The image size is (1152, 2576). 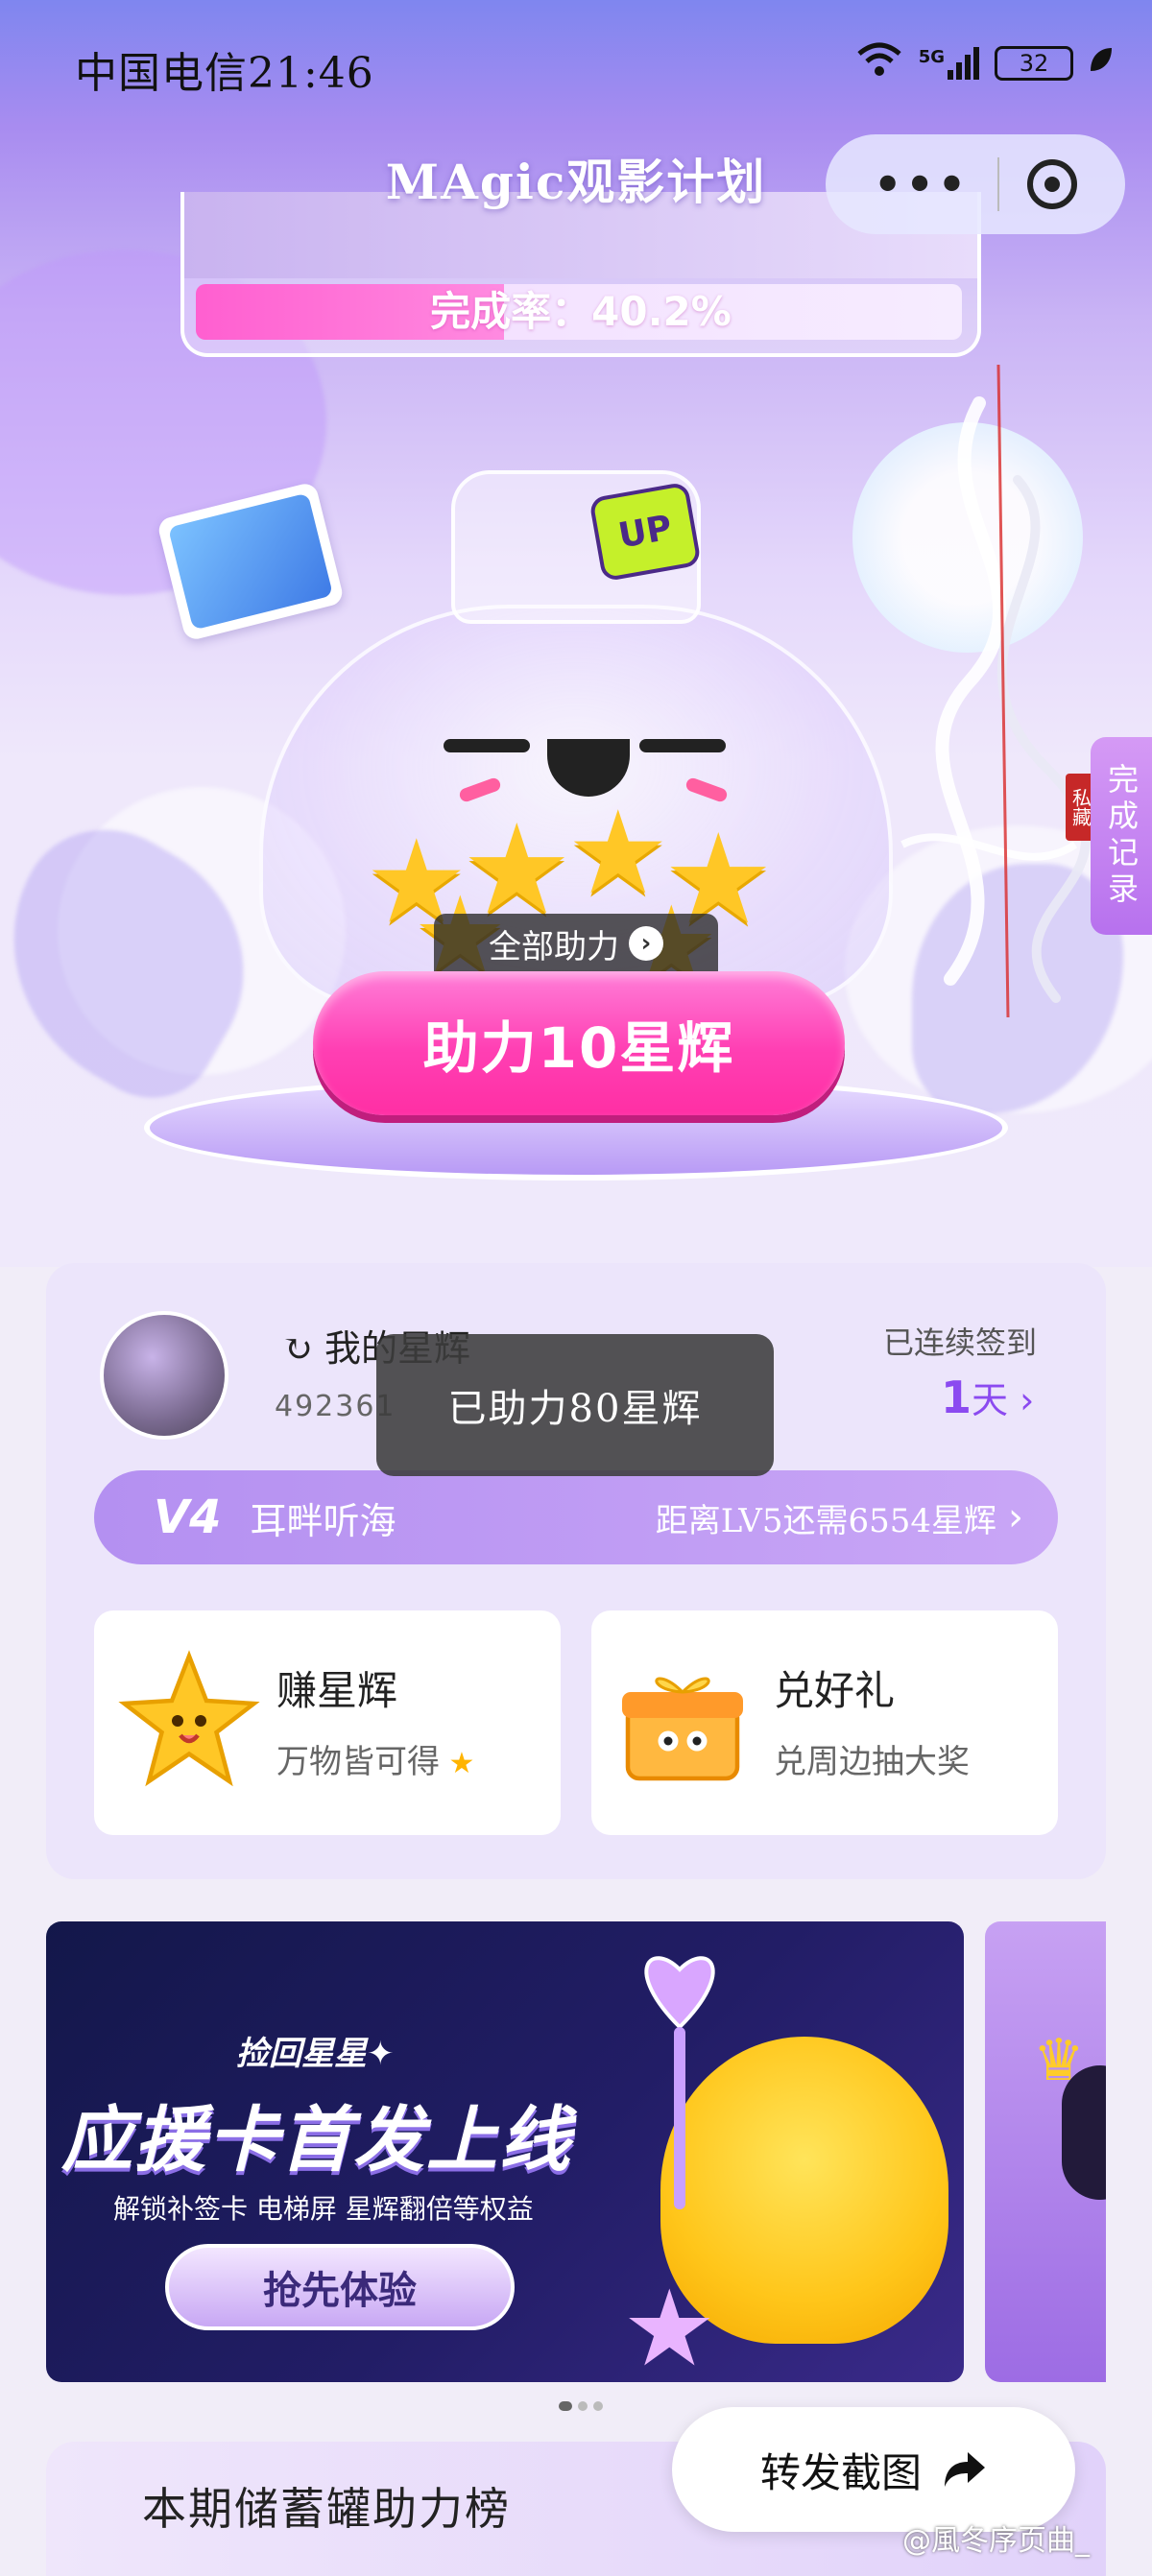 What do you see at coordinates (224, 73) in the screenshot?
I see `carrier-time: 中国电信21:46` at bounding box center [224, 73].